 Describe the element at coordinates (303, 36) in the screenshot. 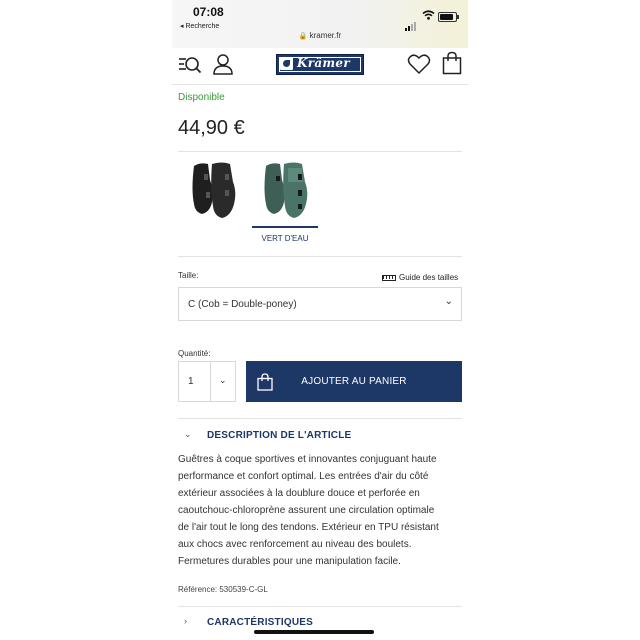

I see `lock-icon: 🔒` at that location.